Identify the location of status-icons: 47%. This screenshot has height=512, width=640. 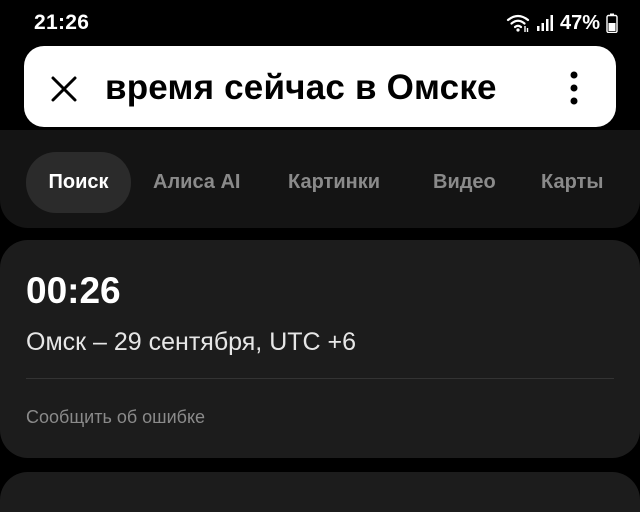
(562, 23).